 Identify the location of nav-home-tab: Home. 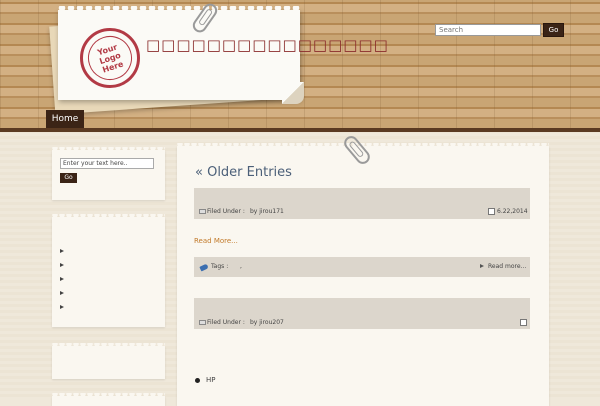
(65, 119).